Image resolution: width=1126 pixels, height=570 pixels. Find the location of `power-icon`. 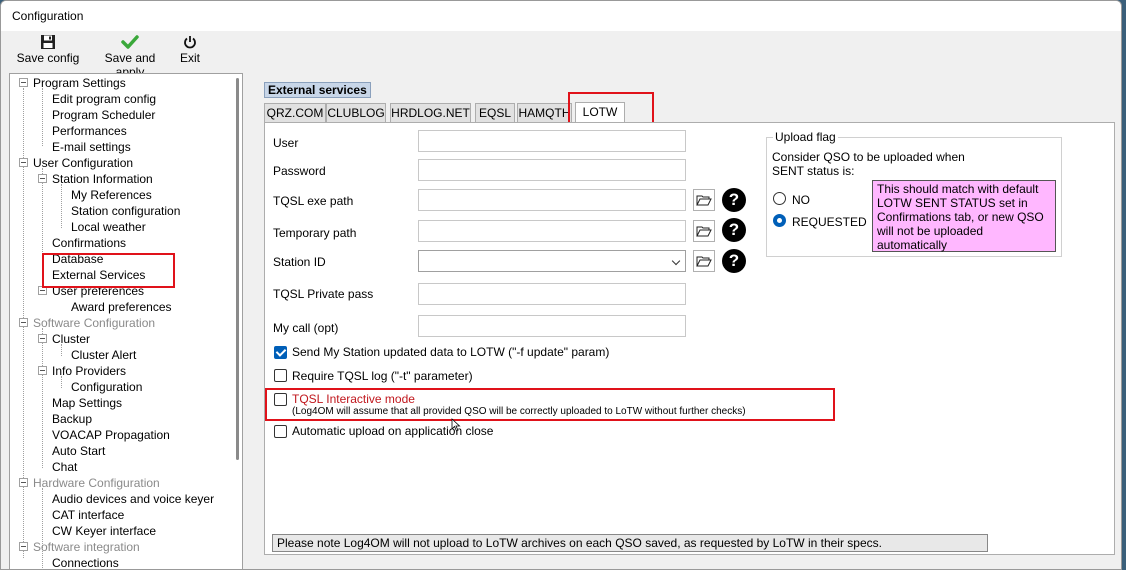

power-icon is located at coordinates (190, 42).